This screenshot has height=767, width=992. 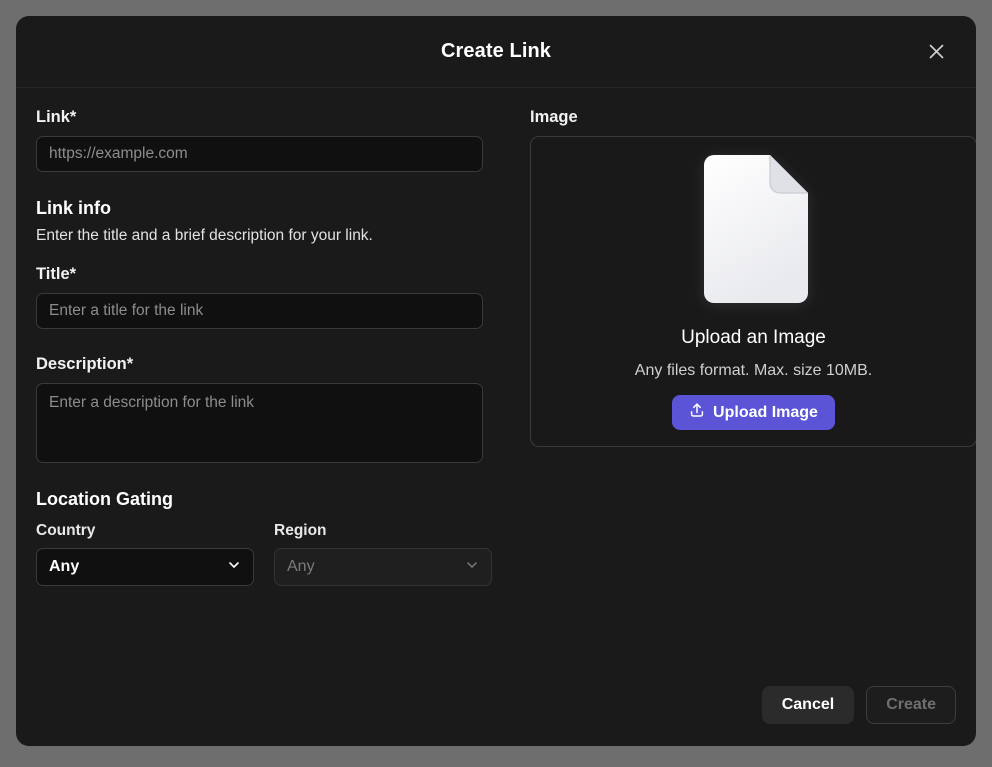 What do you see at coordinates (753, 337) in the screenshot?
I see `dropzone-title: Upload an Image` at bounding box center [753, 337].